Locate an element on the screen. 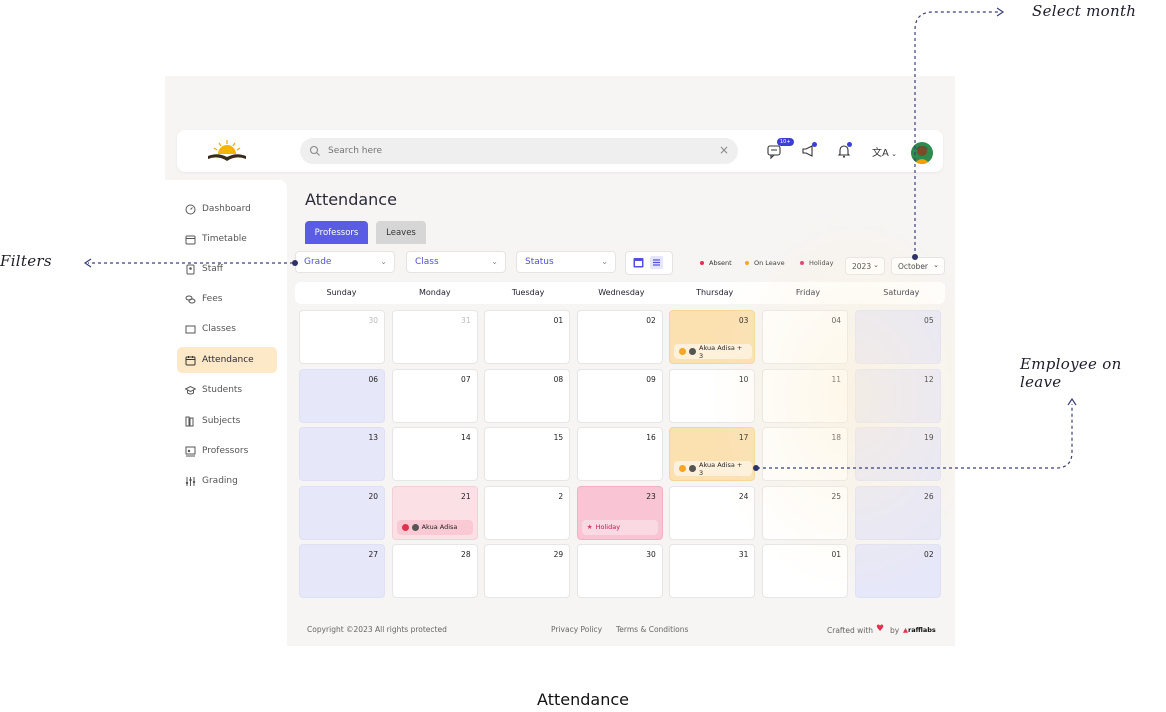 The width and height of the screenshot is (1166, 712). top-bar: × 10+ 文A ⌄ is located at coordinates (560, 151).